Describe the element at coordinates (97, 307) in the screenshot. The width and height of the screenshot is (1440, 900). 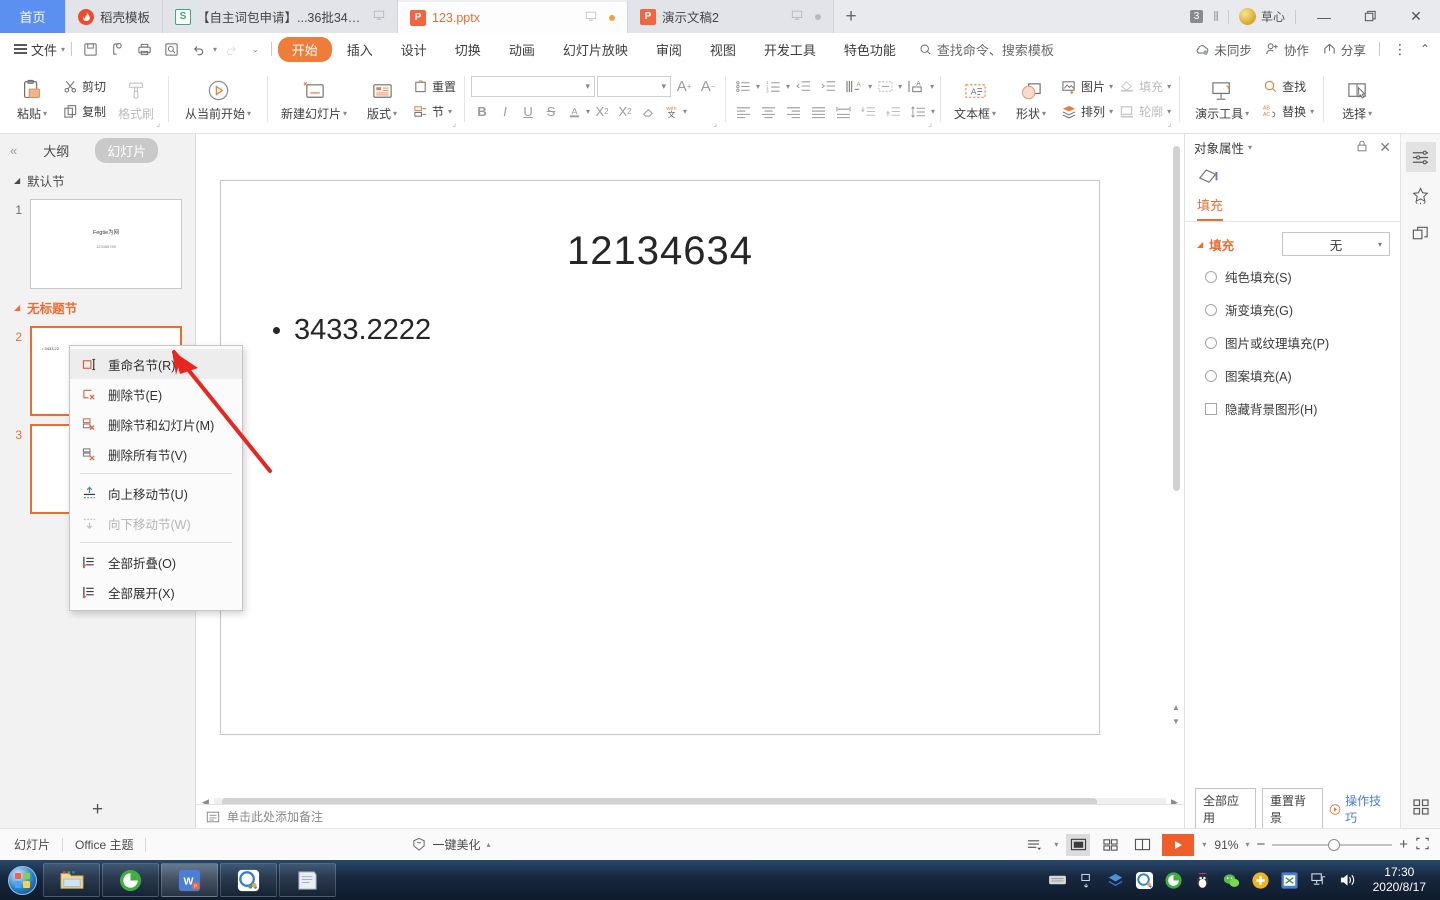
I see `section-header-untitled: ◢ 无标题节` at that location.